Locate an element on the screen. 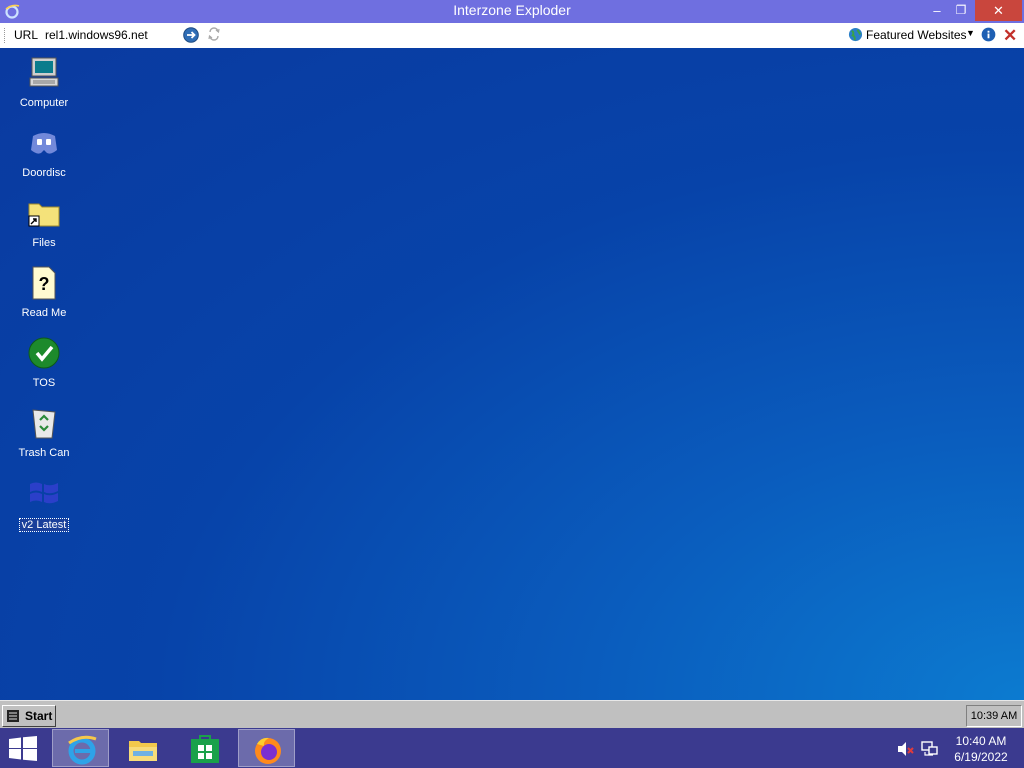 The image size is (1024, 768). desktop-icon-trash-can: Trash Can is located at coordinates (44, 432).